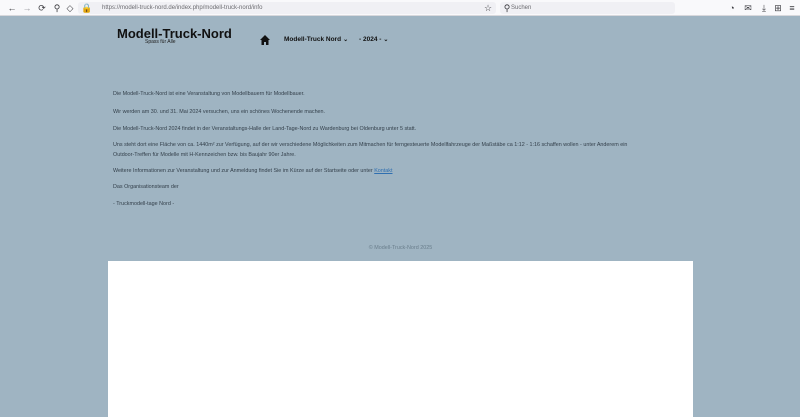  What do you see at coordinates (265, 40) in the screenshot?
I see `home-icon` at bounding box center [265, 40].